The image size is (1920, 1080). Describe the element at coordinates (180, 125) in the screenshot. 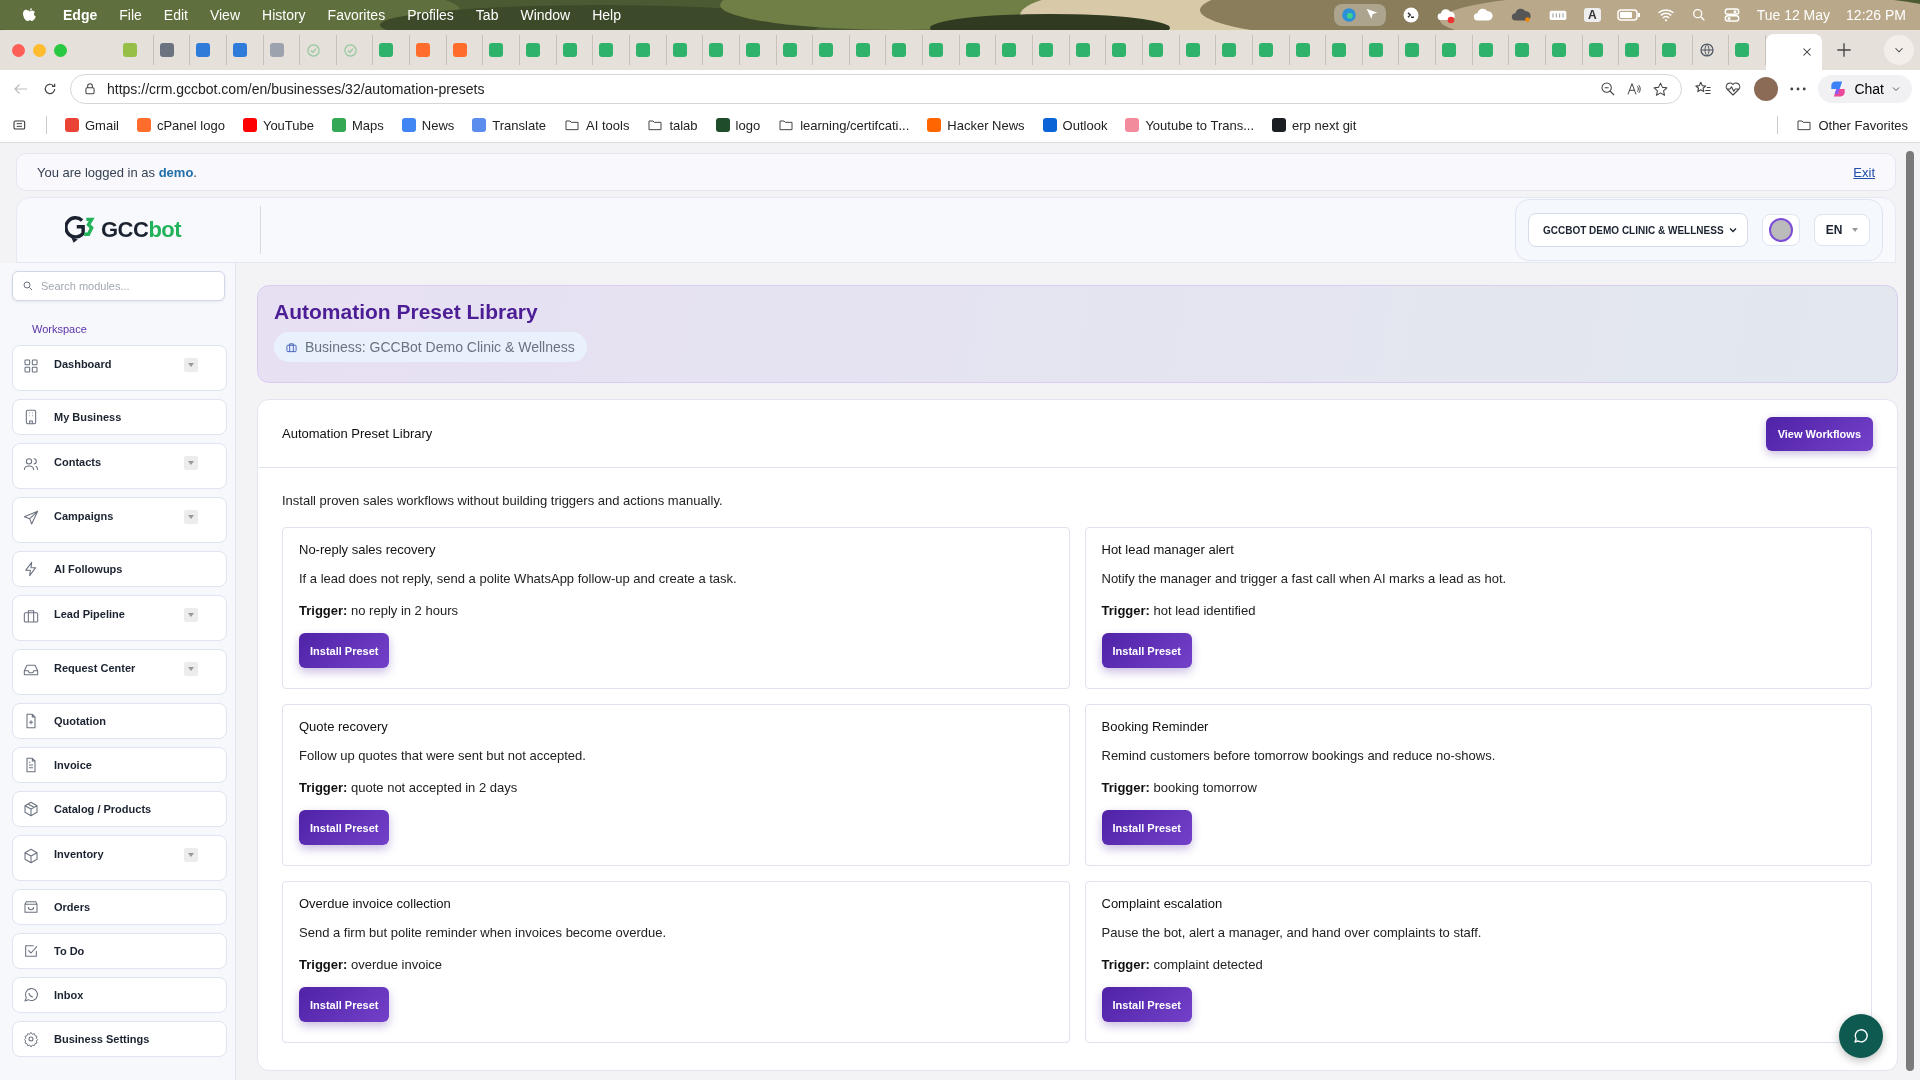

I see `bookmark: cPanel logo` at that location.